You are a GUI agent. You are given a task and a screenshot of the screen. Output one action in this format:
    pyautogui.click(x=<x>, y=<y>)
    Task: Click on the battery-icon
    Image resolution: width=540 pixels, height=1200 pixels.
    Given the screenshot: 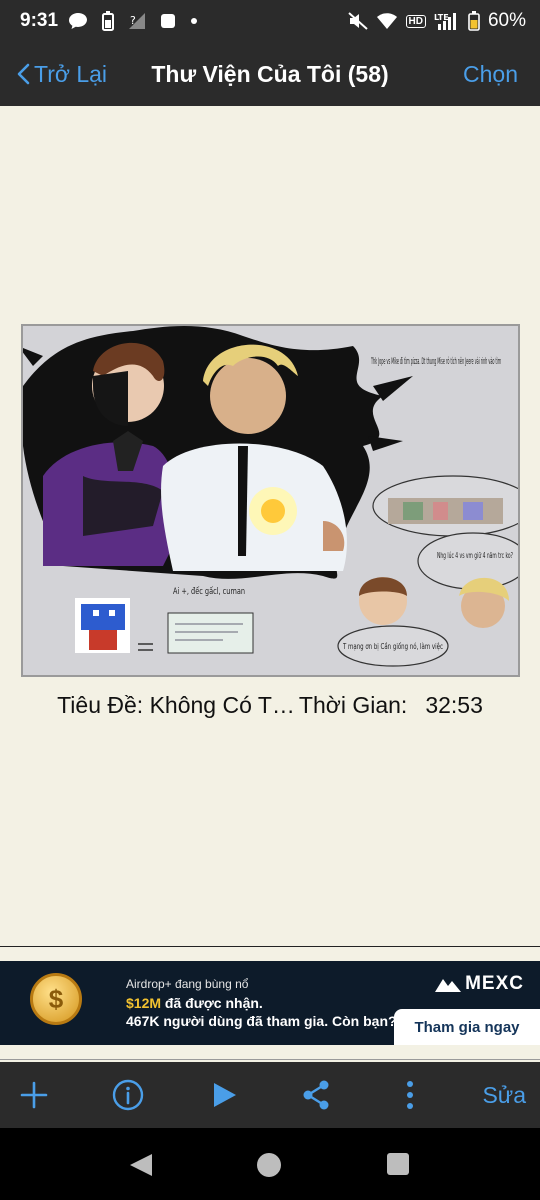 What is the action you would take?
    pyautogui.click(x=474, y=21)
    